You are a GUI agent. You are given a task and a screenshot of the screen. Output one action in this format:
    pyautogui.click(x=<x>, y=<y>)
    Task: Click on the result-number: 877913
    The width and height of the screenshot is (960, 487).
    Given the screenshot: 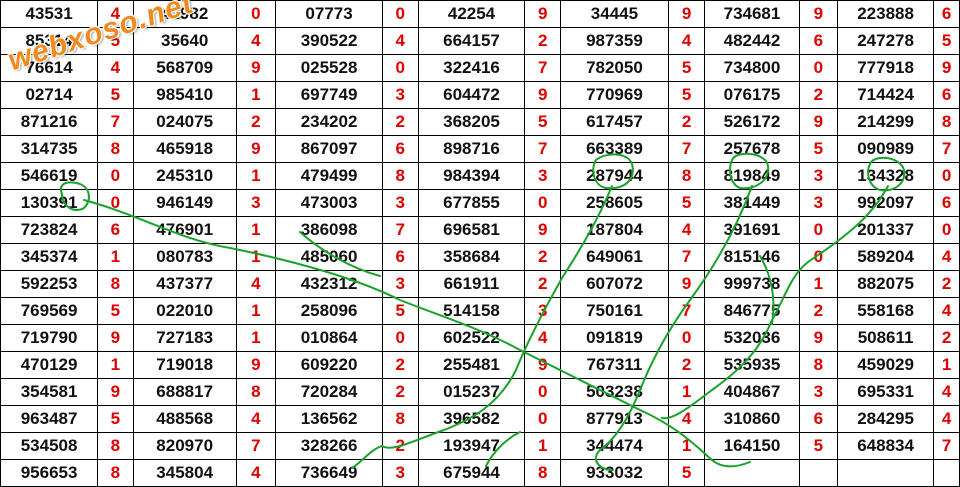 What is the action you would take?
    pyautogui.click(x=614, y=419)
    